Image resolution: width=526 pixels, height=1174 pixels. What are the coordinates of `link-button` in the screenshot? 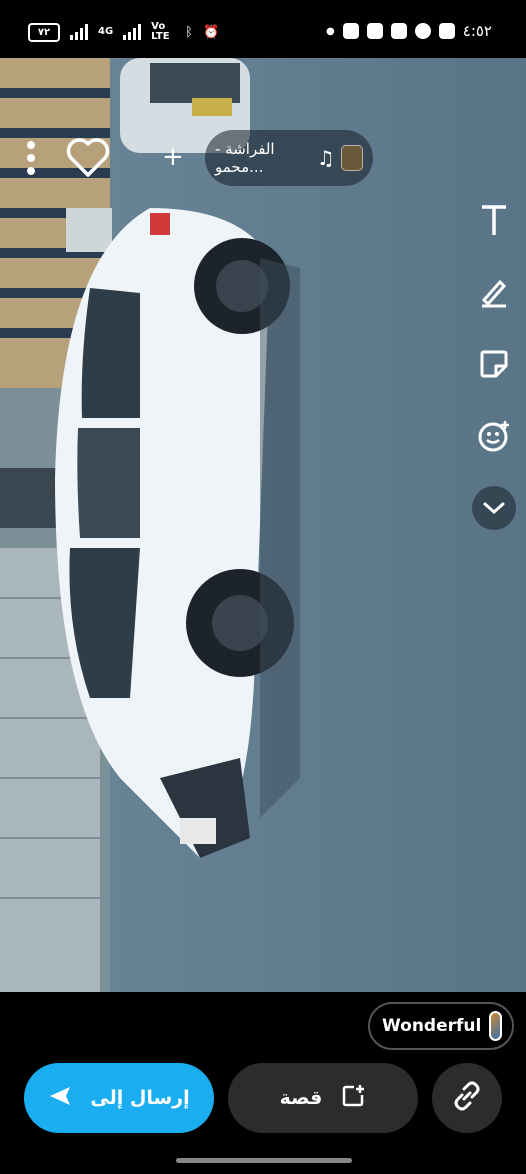 It's located at (467, 1098).